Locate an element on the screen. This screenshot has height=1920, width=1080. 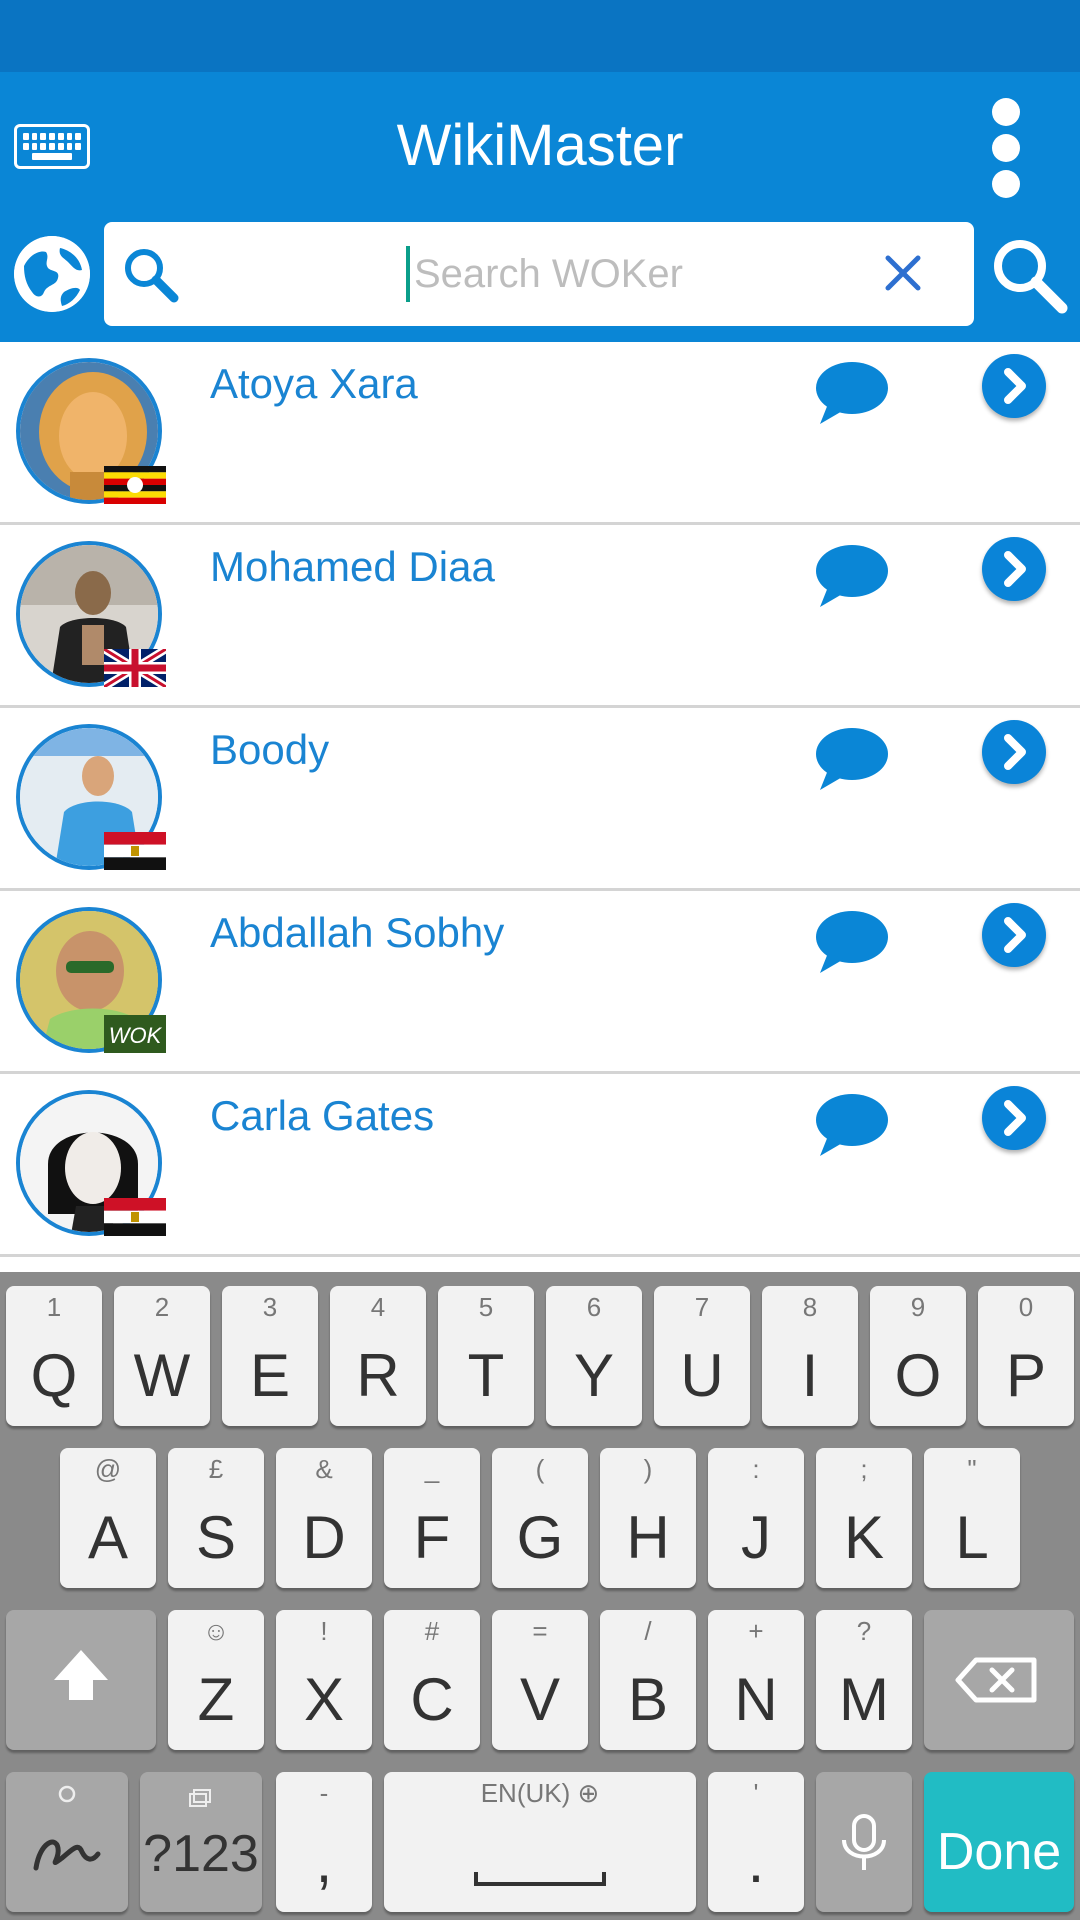
key-c: # C is located at coordinates (432, 1680).